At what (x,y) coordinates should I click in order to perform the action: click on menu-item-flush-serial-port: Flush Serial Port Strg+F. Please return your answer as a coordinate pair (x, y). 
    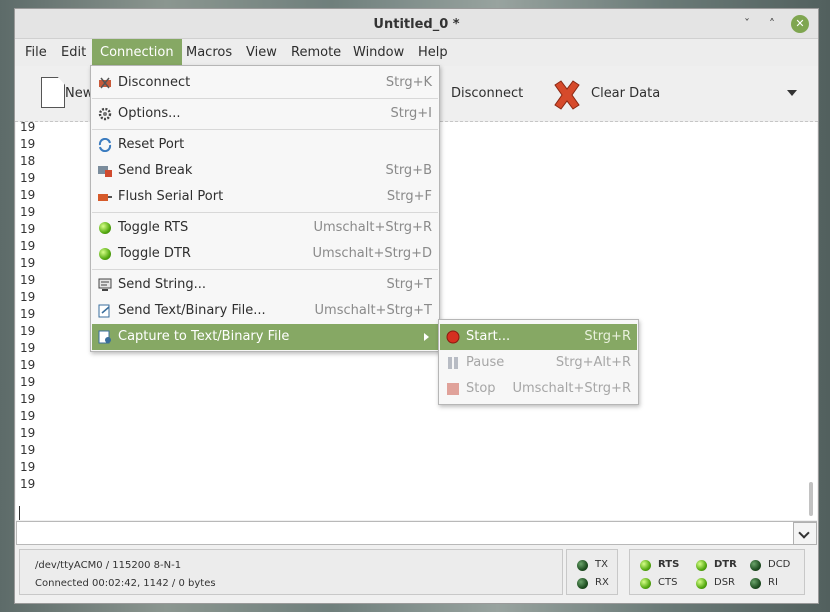
    Looking at the image, I should click on (265, 197).